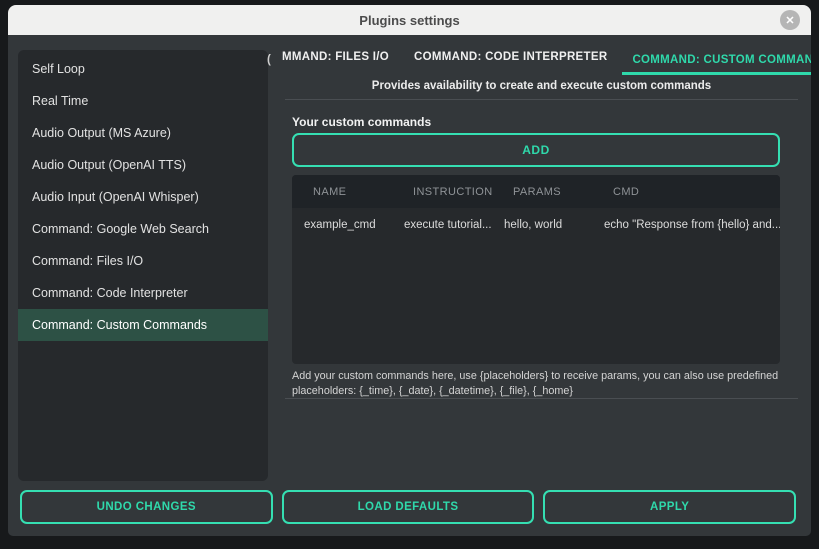 The image size is (819, 549). Describe the element at coordinates (143, 165) in the screenshot. I see `sidebar-item-audio-output-openai-tts: Audio Output (OpenAI TTS)` at that location.